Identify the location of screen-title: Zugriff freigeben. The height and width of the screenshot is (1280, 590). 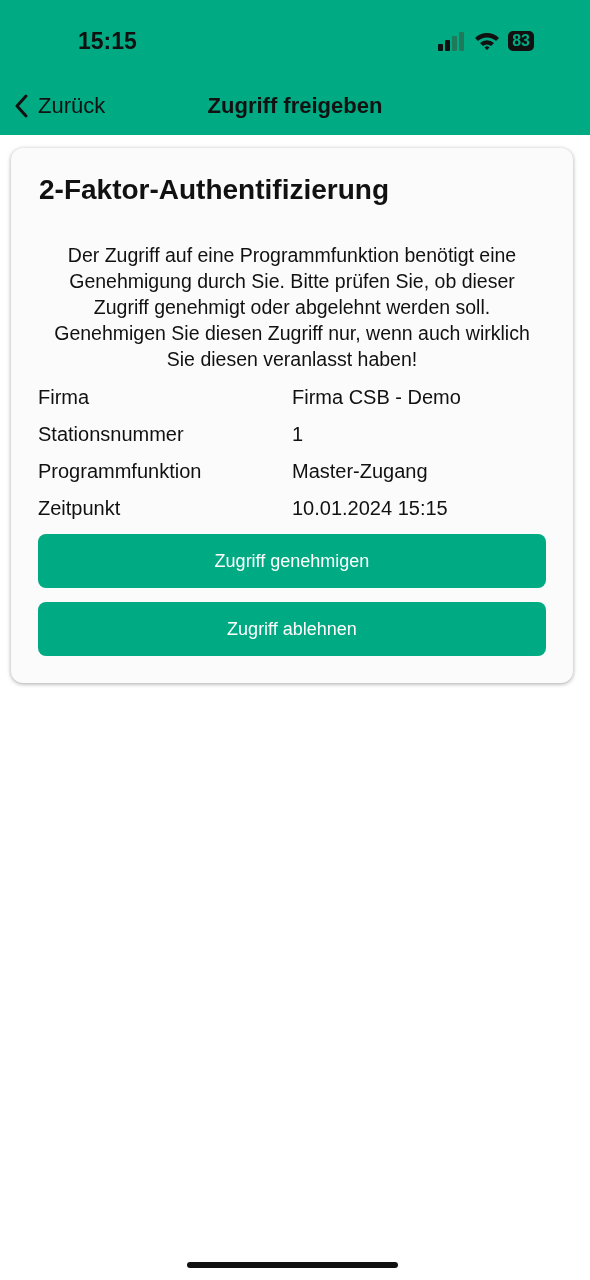
(295, 106).